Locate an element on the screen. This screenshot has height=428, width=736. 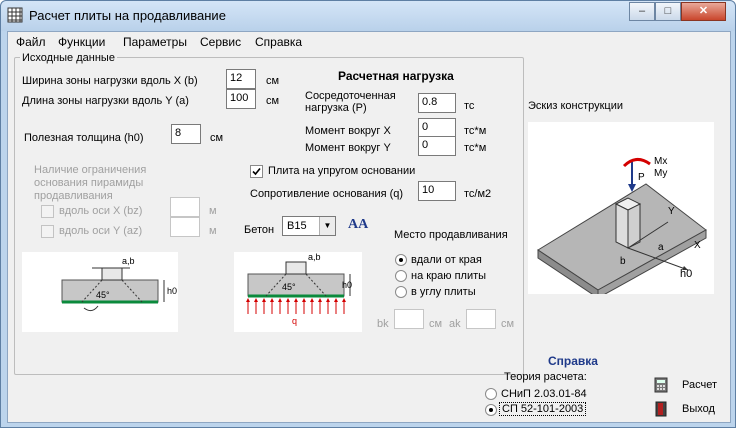
thickness-input: 8 is located at coordinates (186, 134).